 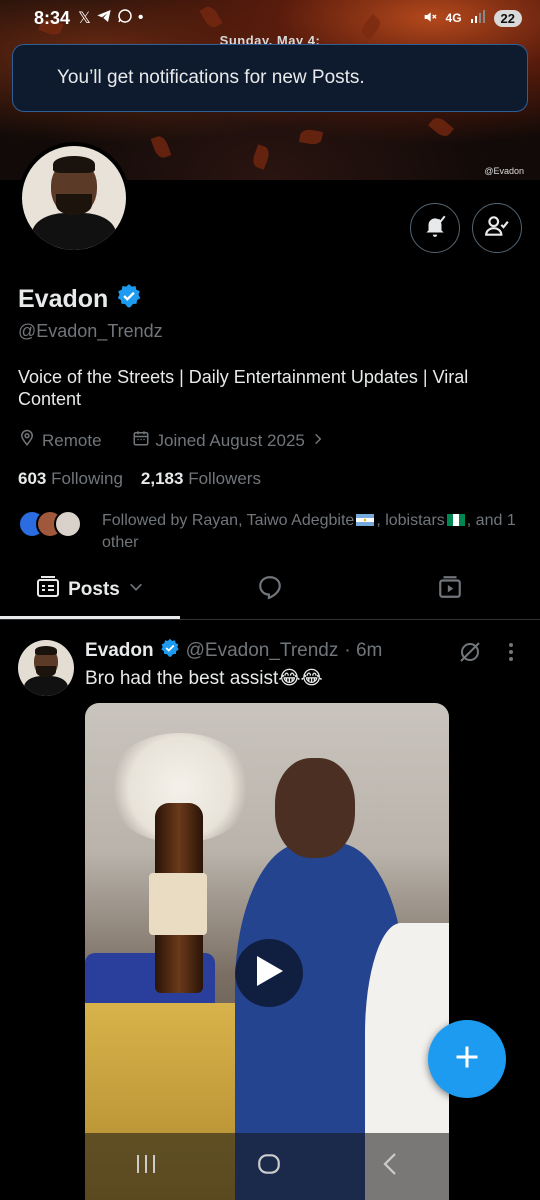 What do you see at coordinates (72, 440) in the screenshot?
I see `profile-location: Remote` at bounding box center [72, 440].